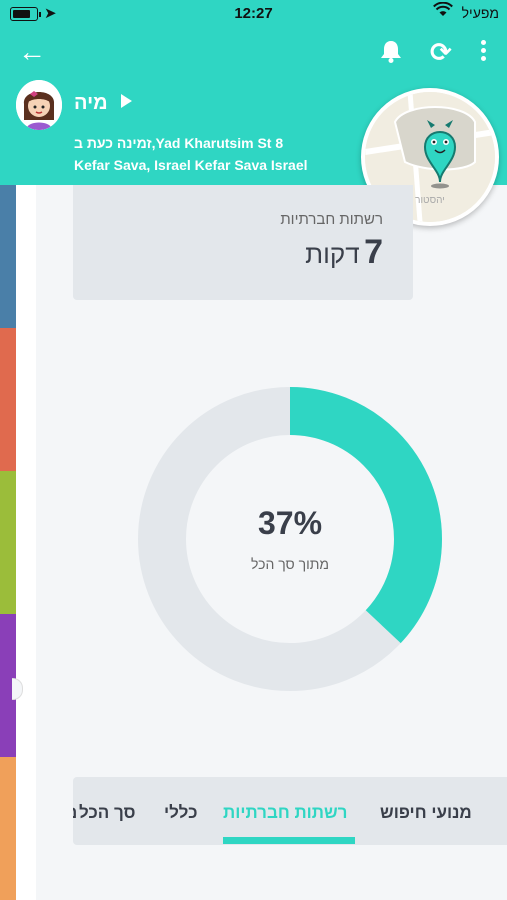 The height and width of the screenshot is (900, 507). What do you see at coordinates (8, 256) in the screenshot?
I see `stripe-blue` at bounding box center [8, 256].